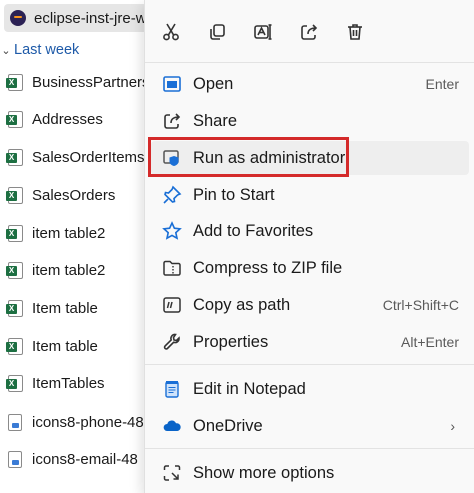  What do you see at coordinates (310, 305) in the screenshot?
I see `menu-item-copy-as-path: Copy as path Ctrl+Shift+C` at bounding box center [310, 305].